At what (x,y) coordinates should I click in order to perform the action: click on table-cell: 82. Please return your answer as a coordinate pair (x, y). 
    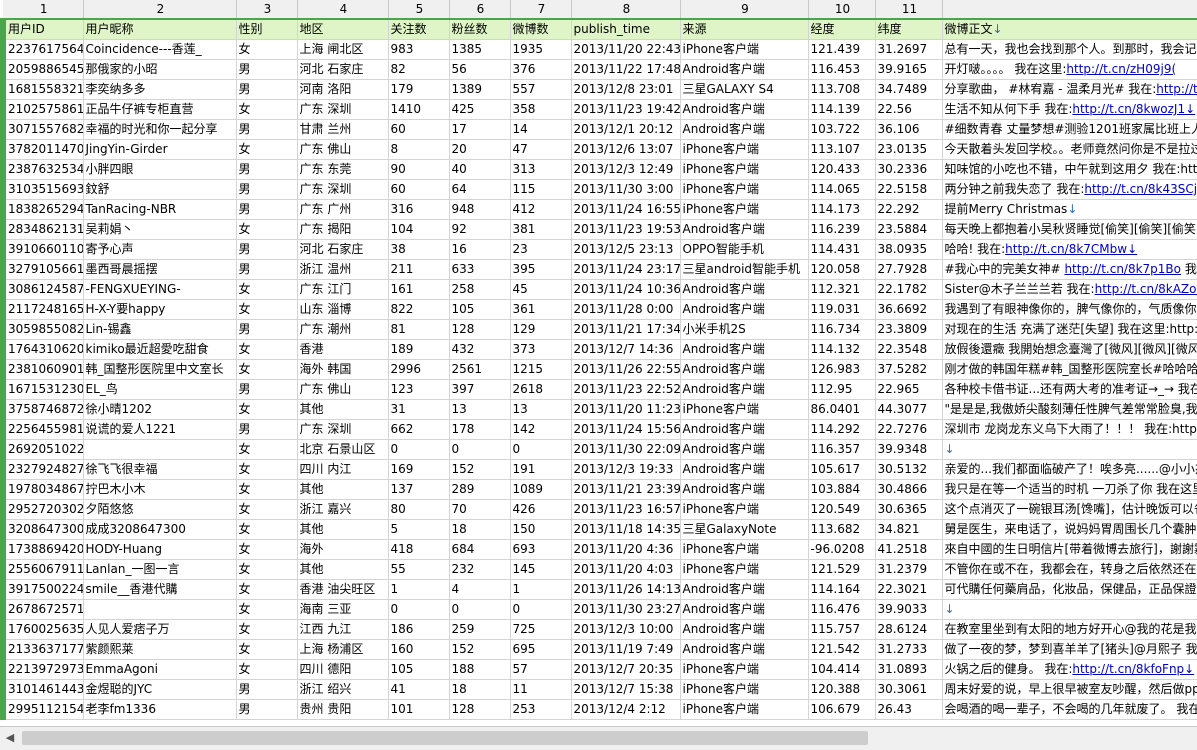
    Looking at the image, I should click on (419, 69).